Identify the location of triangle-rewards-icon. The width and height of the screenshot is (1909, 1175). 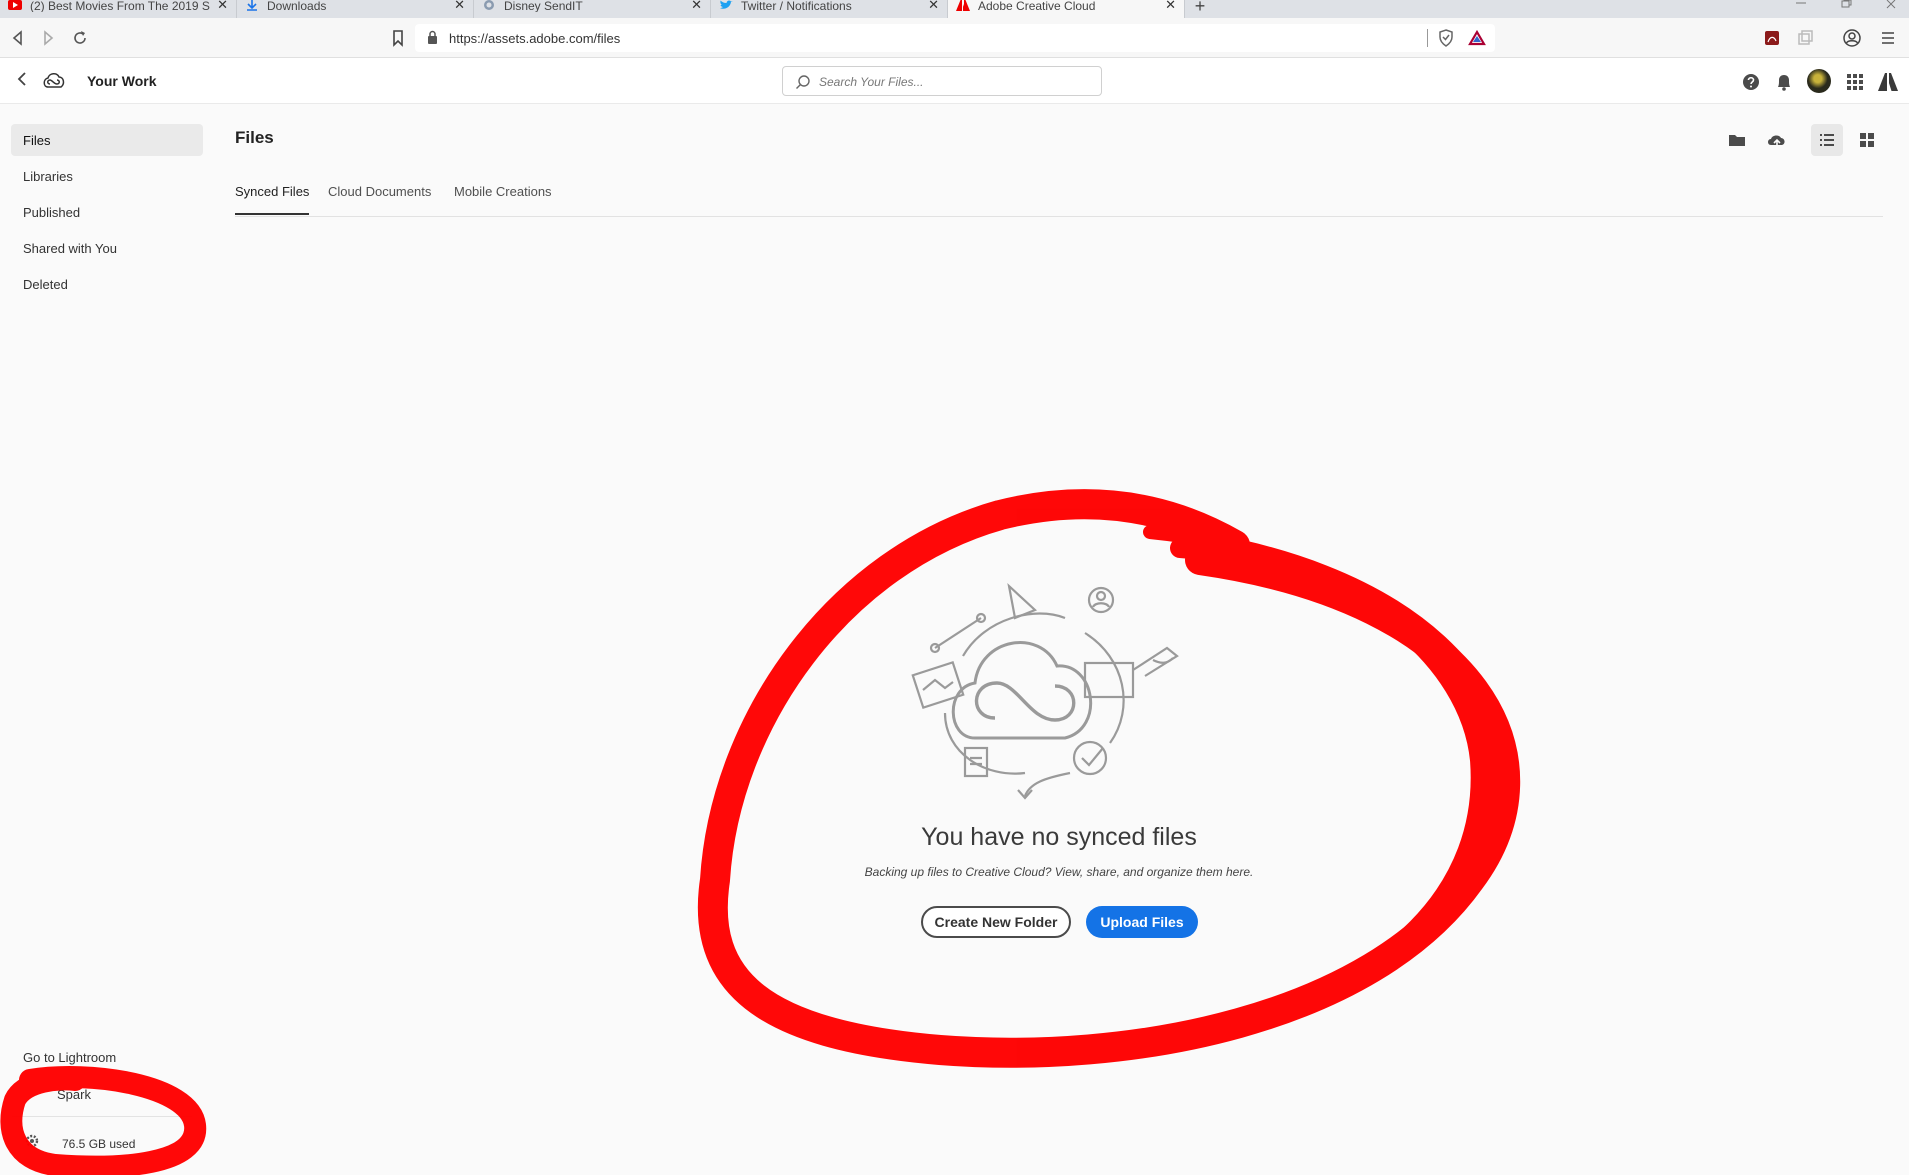
(1477, 38).